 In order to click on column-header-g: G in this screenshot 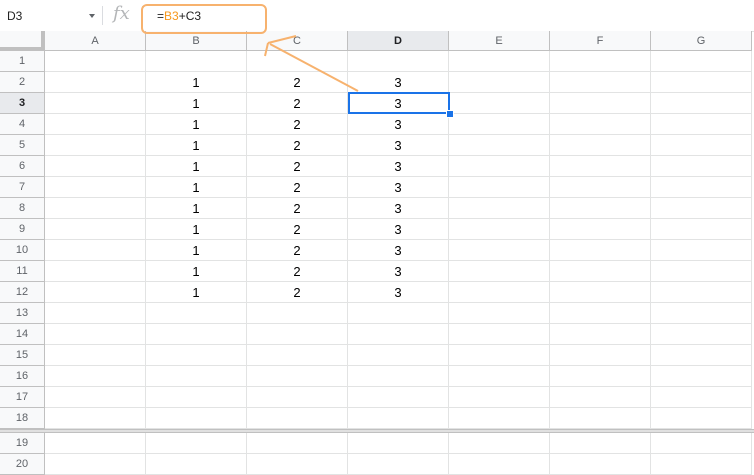, I will do `click(701, 41)`.